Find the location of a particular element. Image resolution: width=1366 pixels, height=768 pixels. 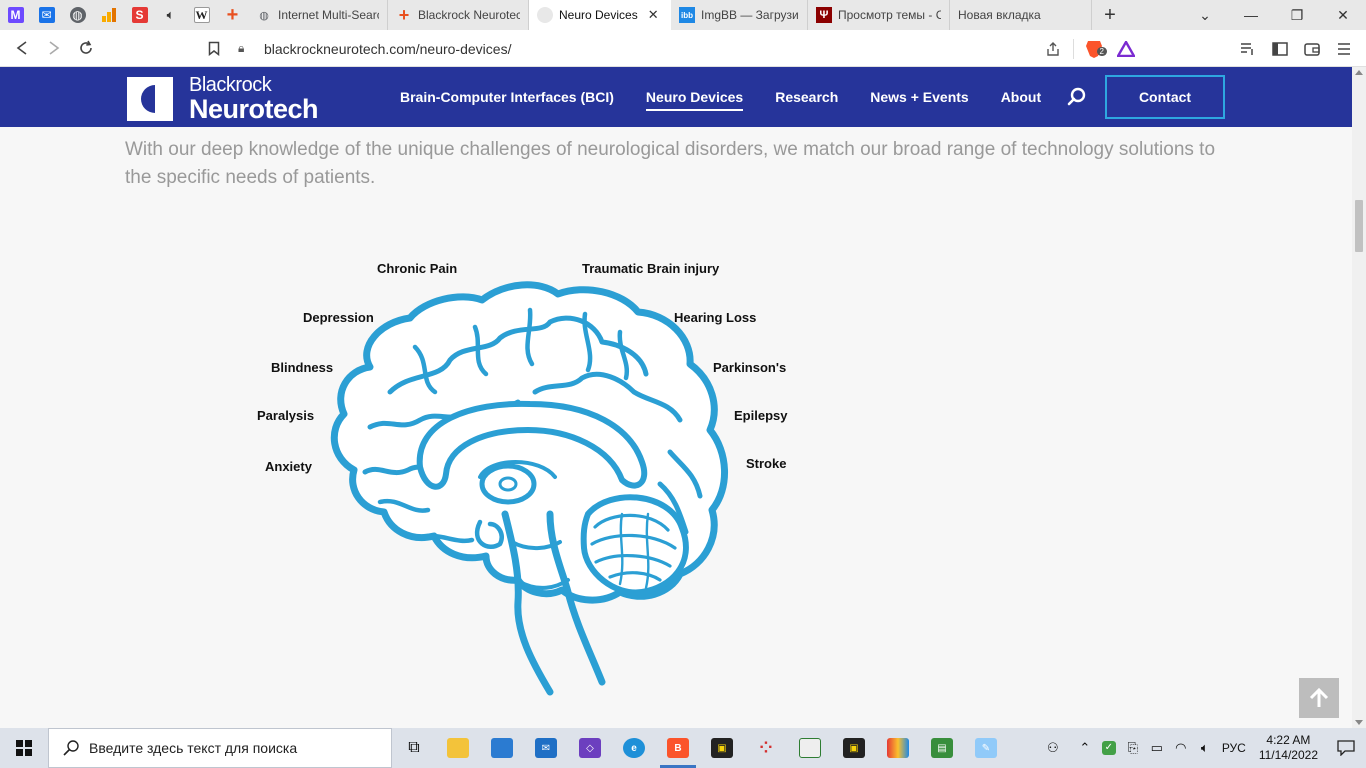

taskbar-app-mail: ✉ is located at coordinates (546, 748).